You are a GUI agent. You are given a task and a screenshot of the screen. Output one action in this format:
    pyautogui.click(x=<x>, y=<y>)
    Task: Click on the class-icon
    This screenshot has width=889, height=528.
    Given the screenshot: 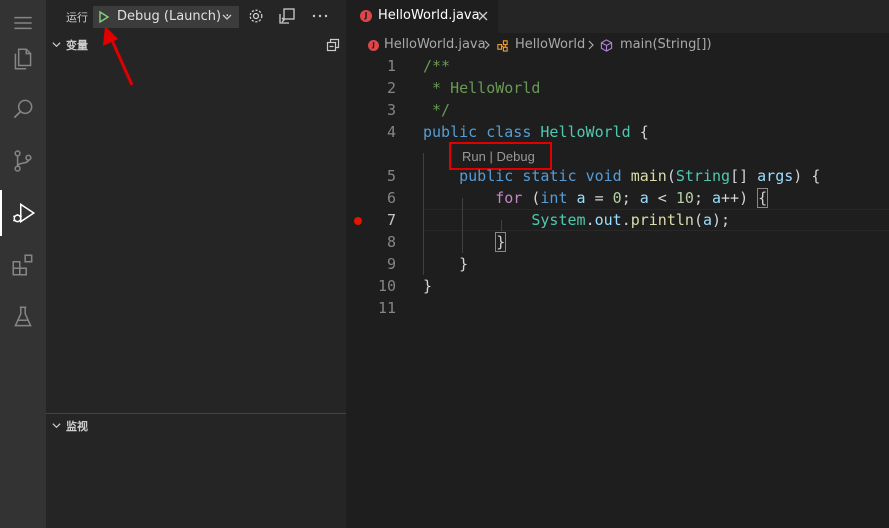 What is the action you would take?
    pyautogui.click(x=502, y=46)
    